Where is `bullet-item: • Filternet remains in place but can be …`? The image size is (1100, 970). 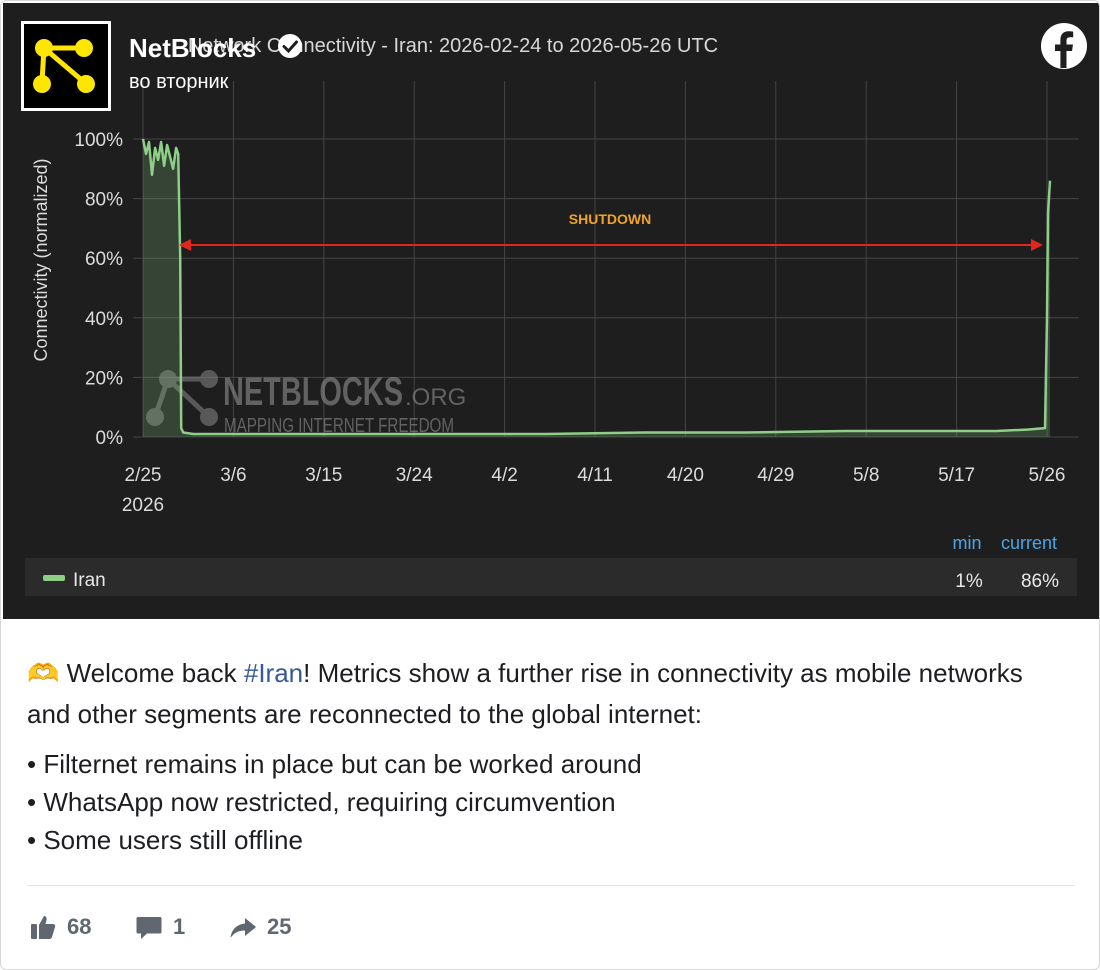
bullet-item: • Filternet remains in place but can be … is located at coordinates (334, 764).